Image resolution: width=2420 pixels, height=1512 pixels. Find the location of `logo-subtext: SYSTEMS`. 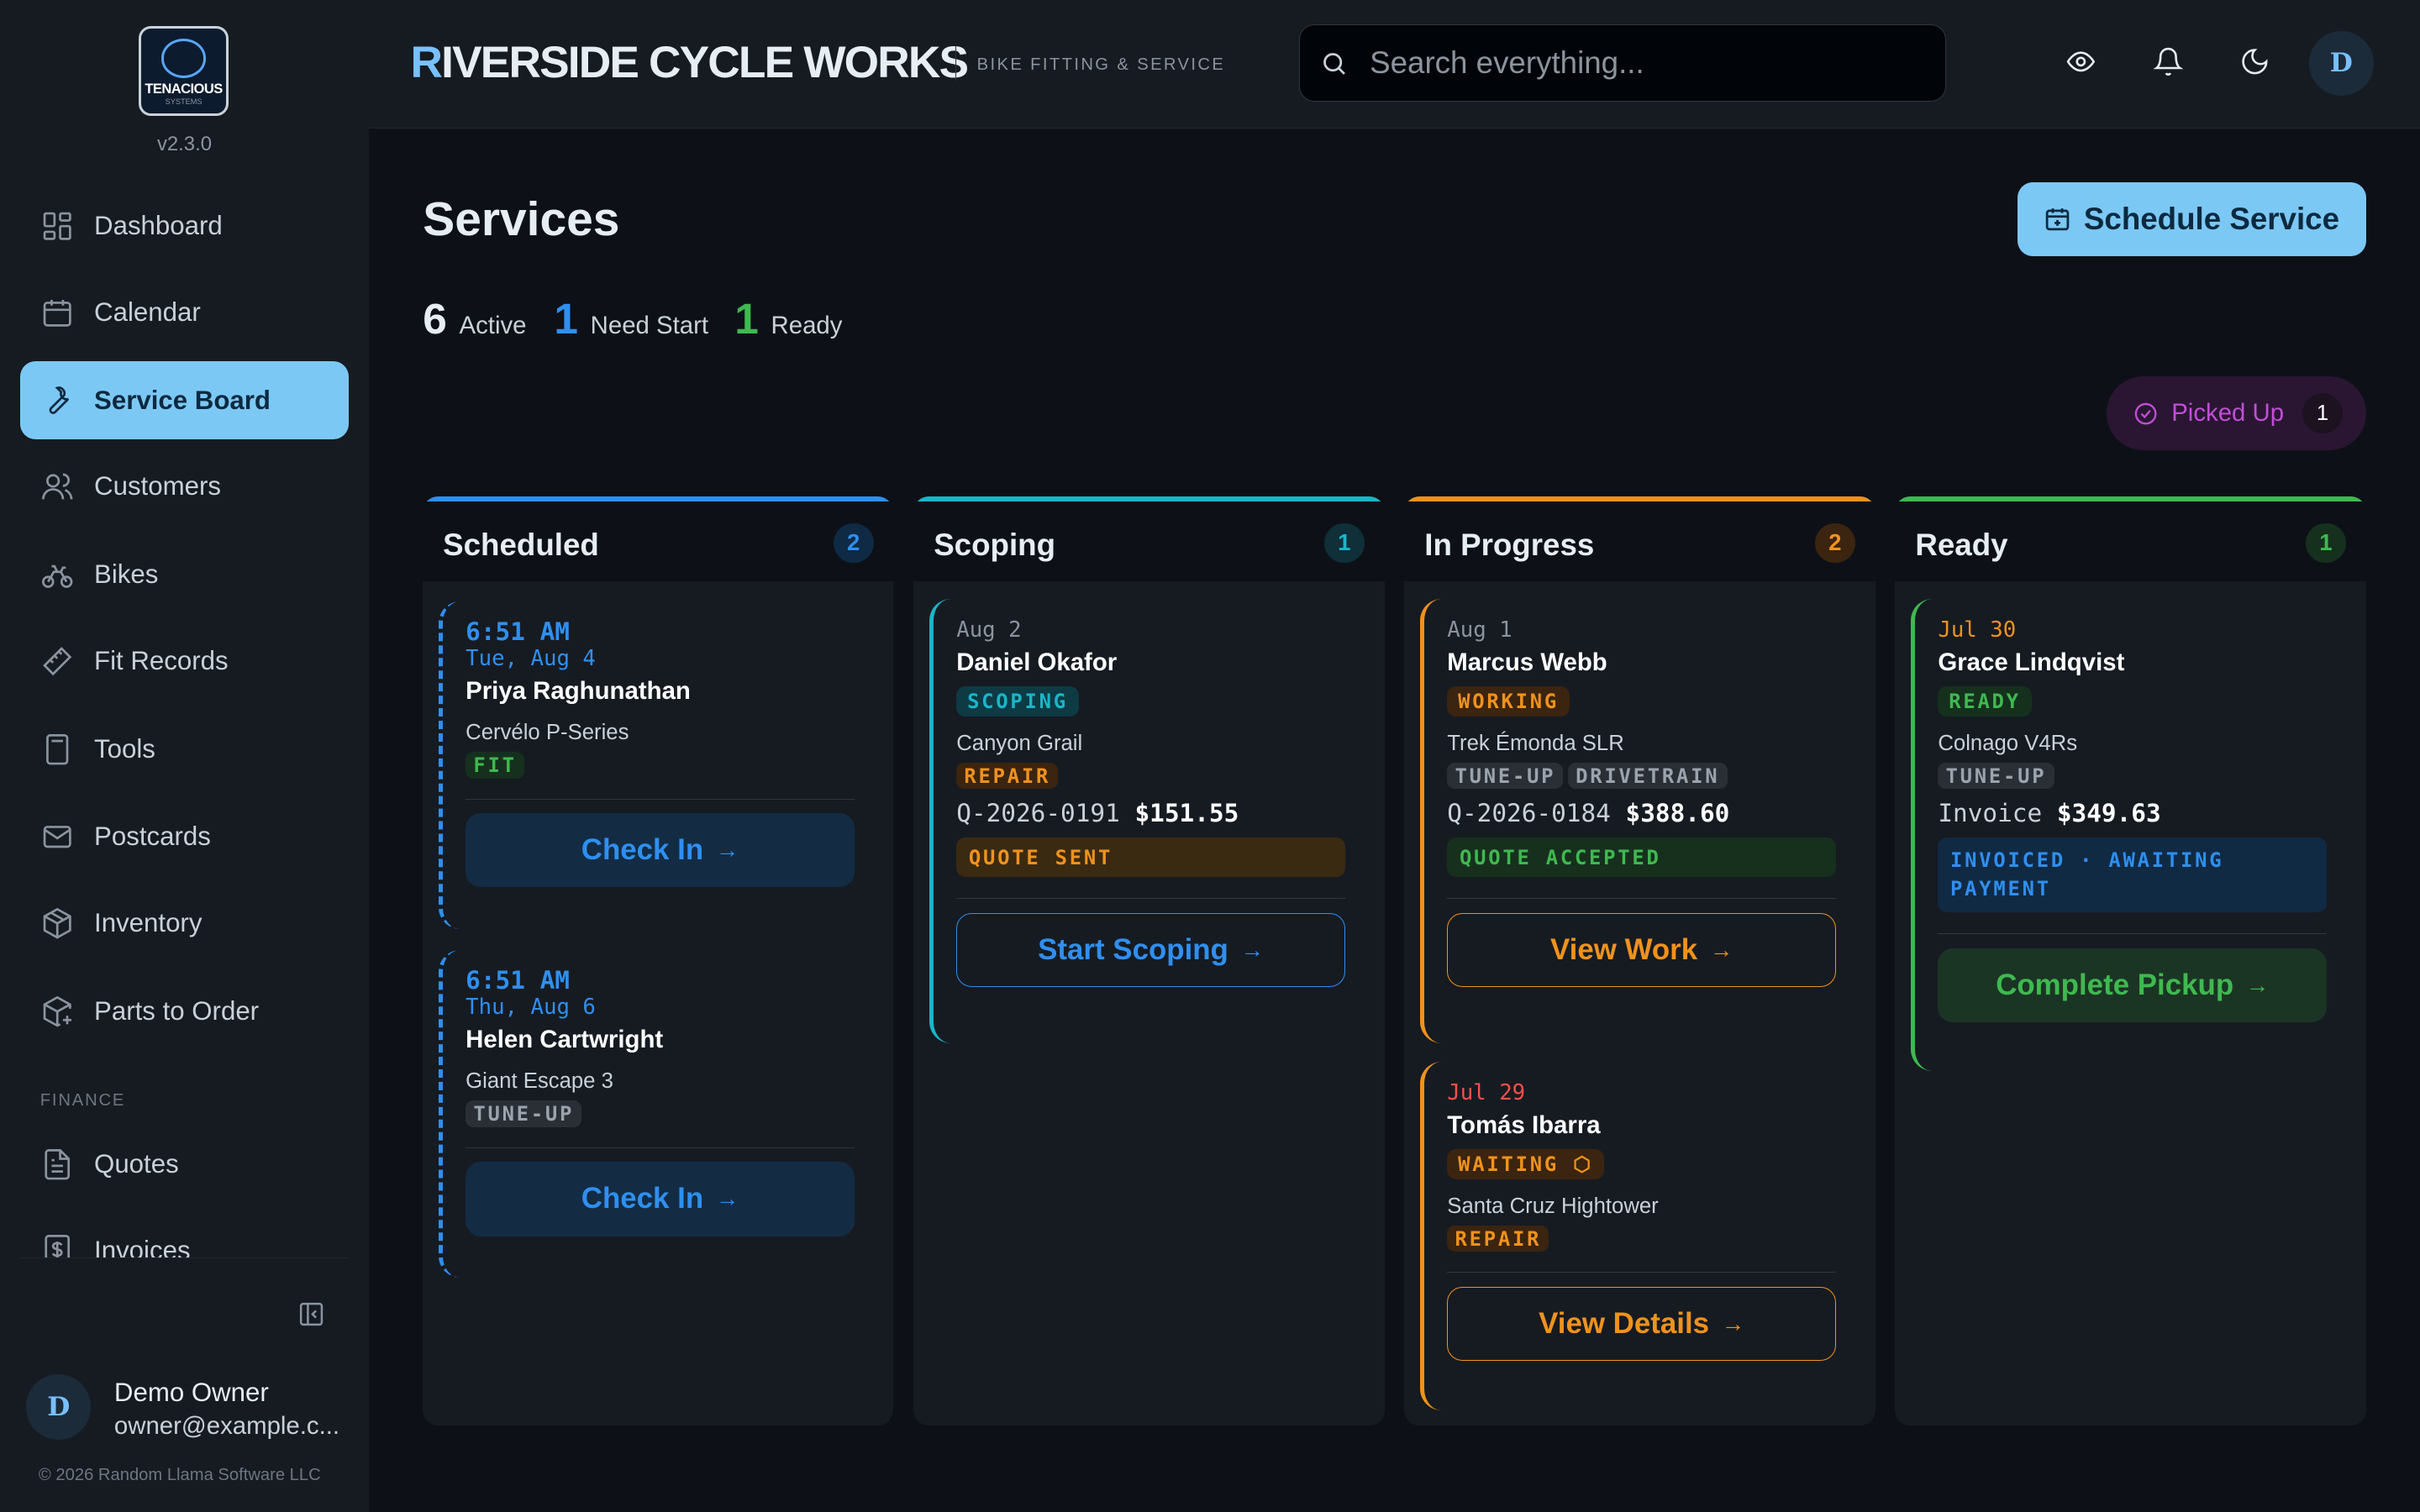

logo-subtext: SYSTEMS is located at coordinates (184, 102).